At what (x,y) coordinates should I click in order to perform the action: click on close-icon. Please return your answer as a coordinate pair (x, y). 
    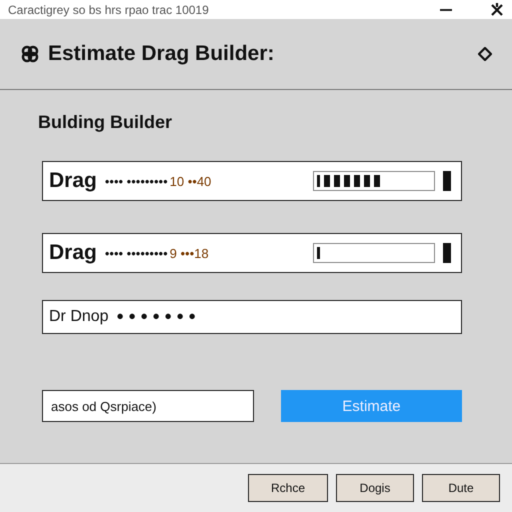
    Looking at the image, I should click on (497, 9).